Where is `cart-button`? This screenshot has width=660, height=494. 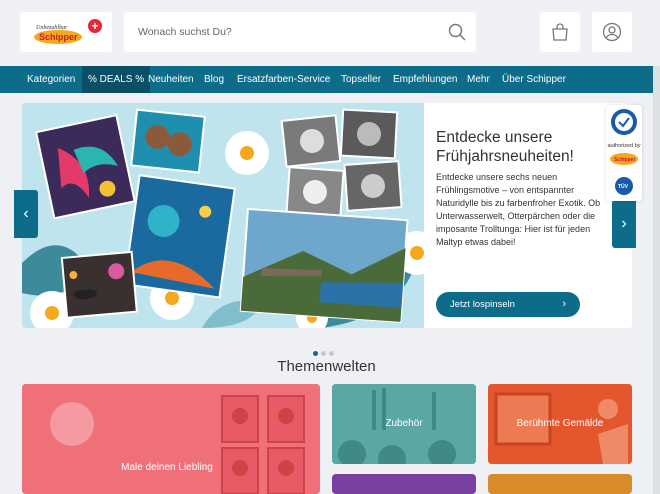 cart-button is located at coordinates (560, 32).